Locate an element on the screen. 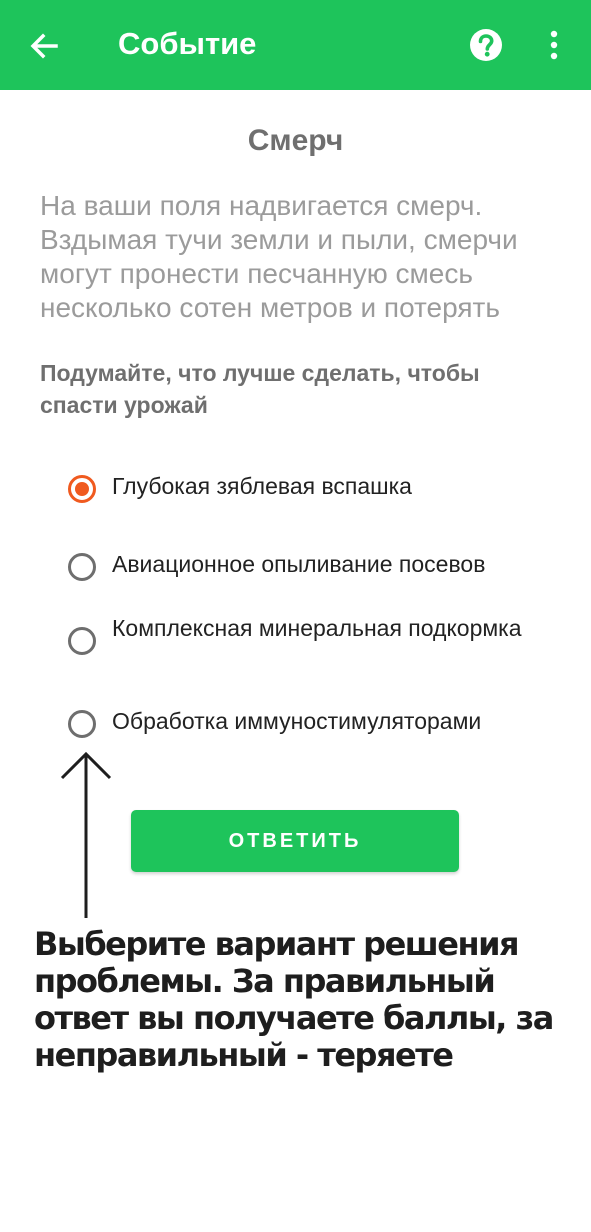  arrow-left-icon is located at coordinates (44, 46).